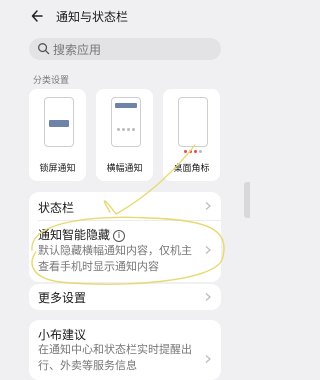 This screenshot has height=380, width=320. What do you see at coordinates (74, 235) in the screenshot?
I see `row-title-text: 通知智能隐藏` at bounding box center [74, 235].